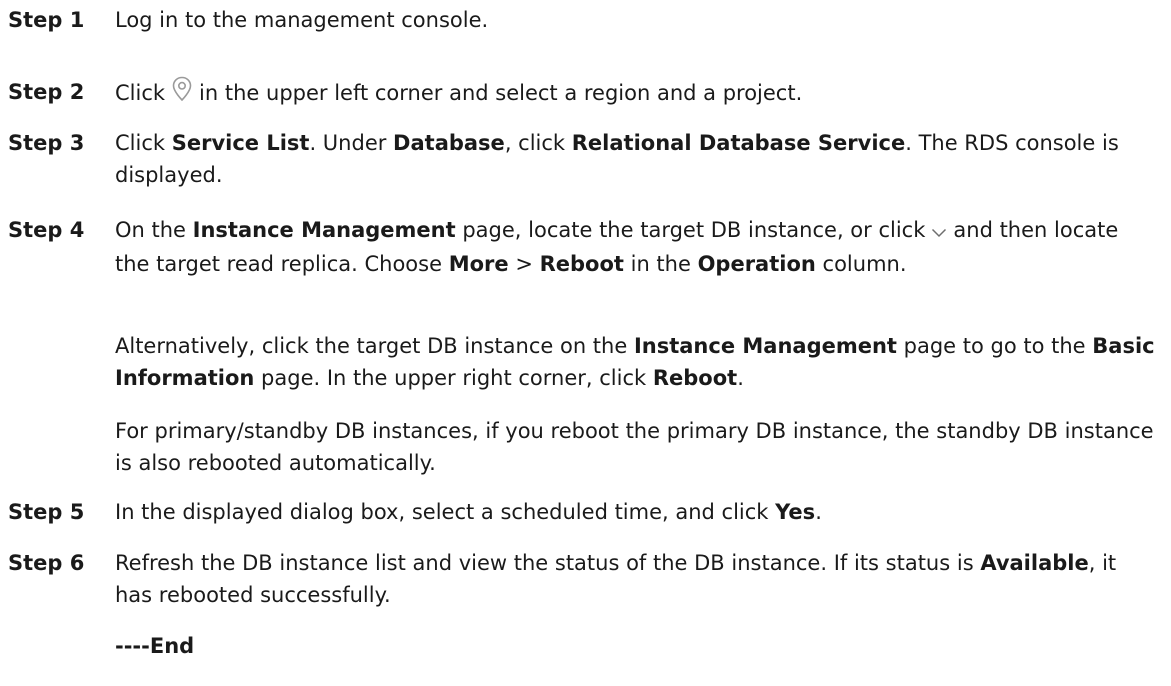  I want to click on ui-term: Operation, so click(756, 264).